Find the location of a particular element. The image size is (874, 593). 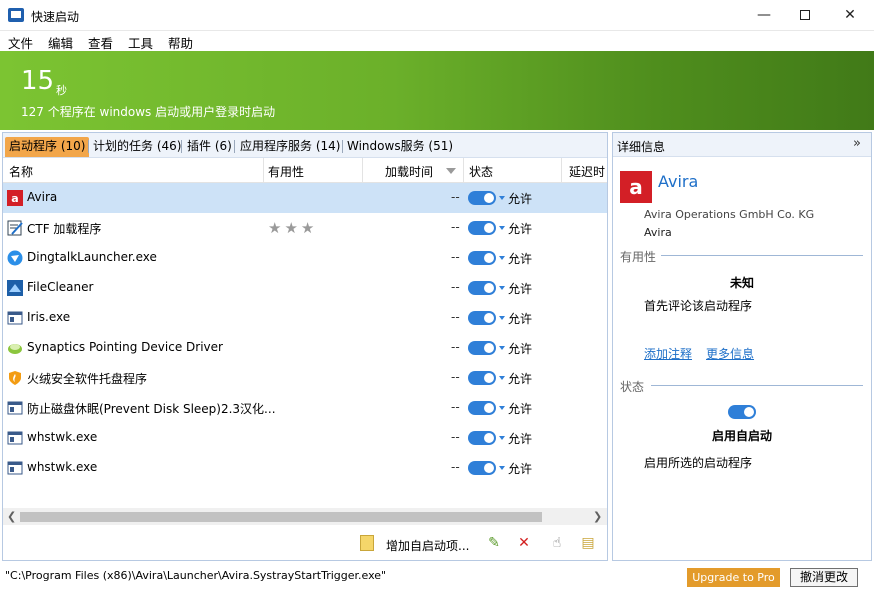

tab-scheduled-tasks: 计划的任务 (46) is located at coordinates (137, 147).